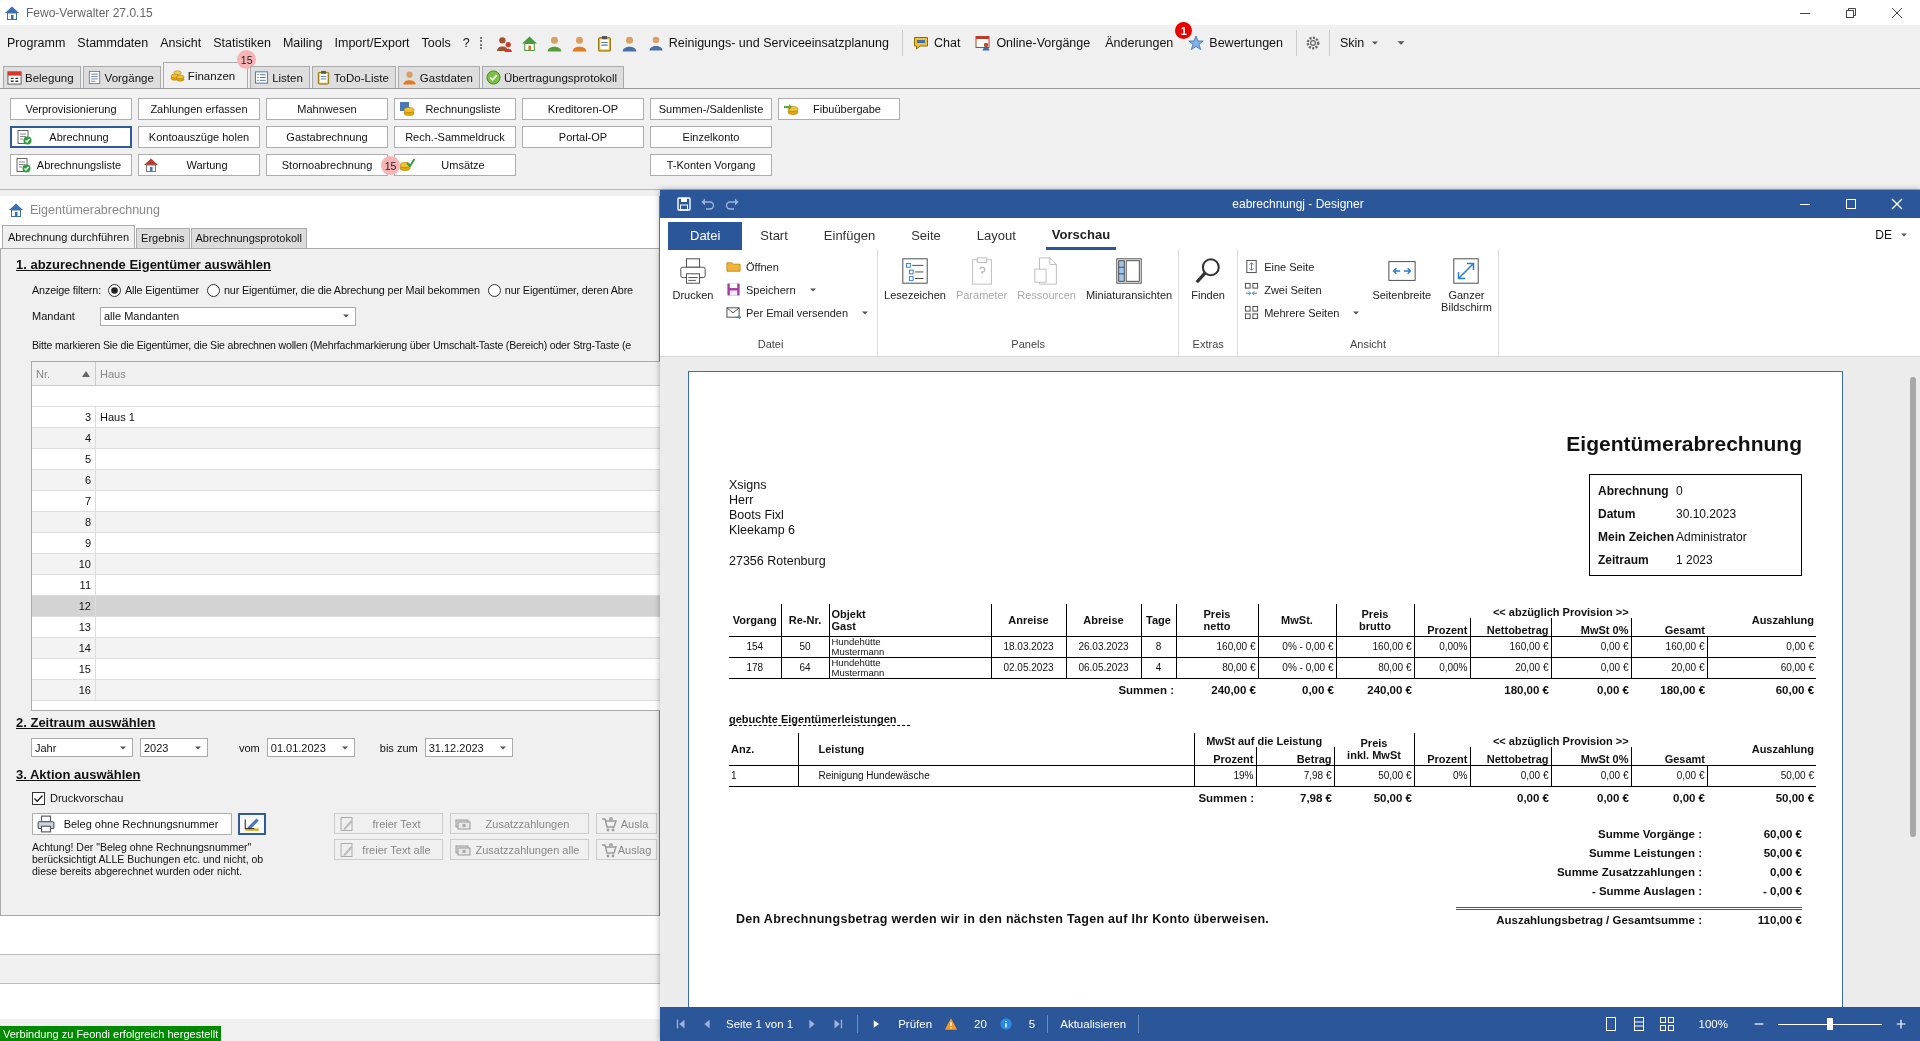 Image resolution: width=1920 pixels, height=1041 pixels. I want to click on grid-row: 16, so click(346, 690).